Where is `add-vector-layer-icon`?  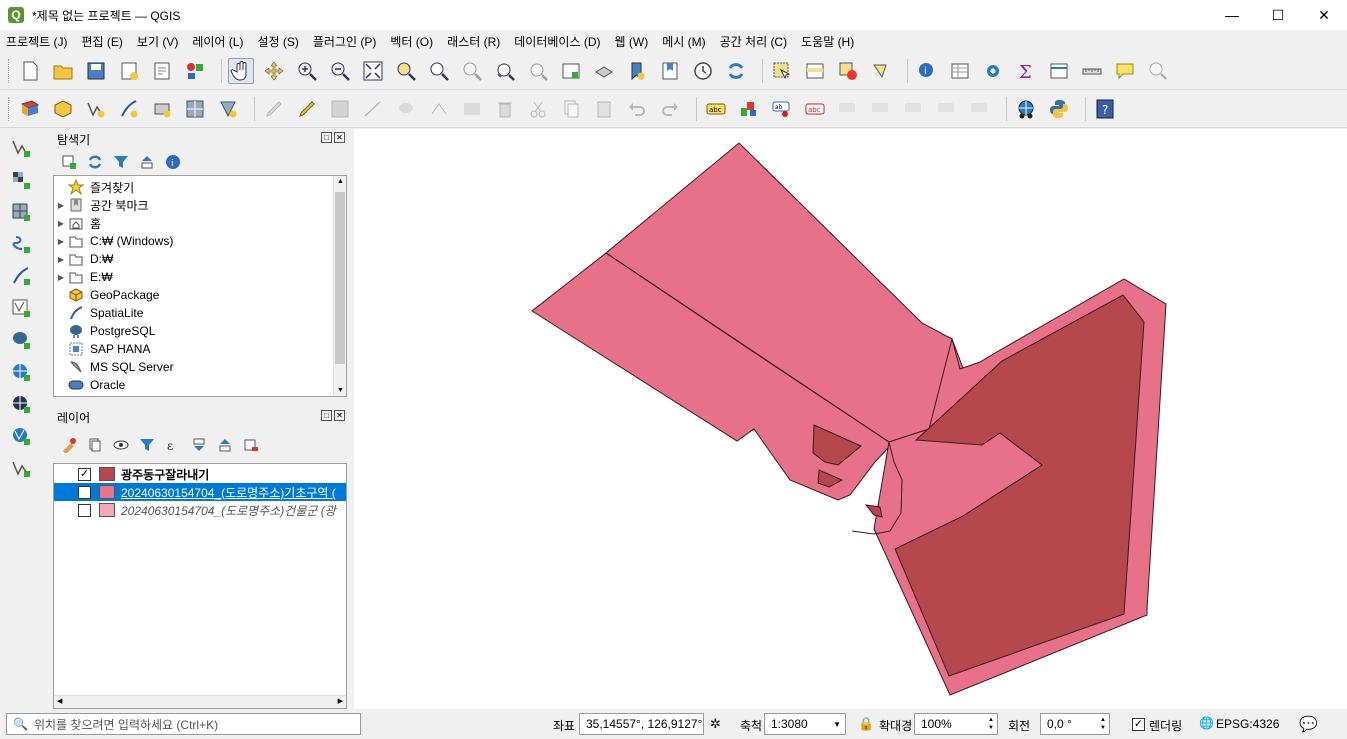 add-vector-layer-icon is located at coordinates (21, 148).